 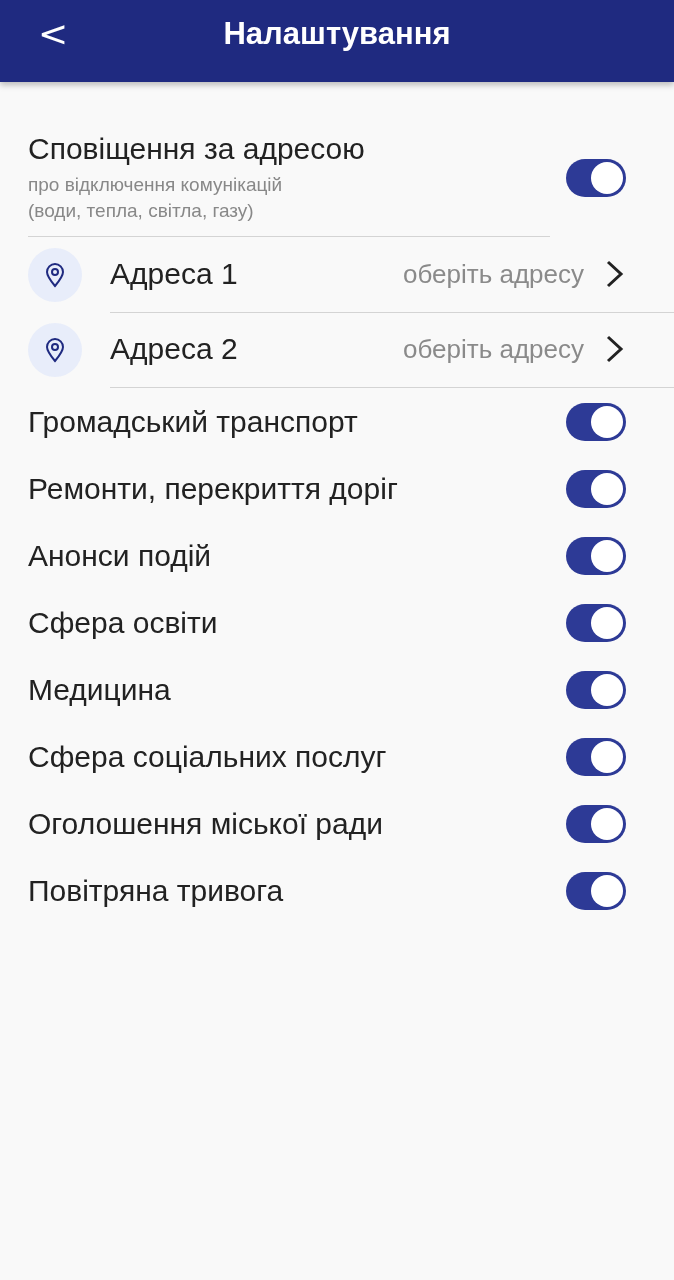 I want to click on address-label: Адреса 1, so click(x=174, y=274).